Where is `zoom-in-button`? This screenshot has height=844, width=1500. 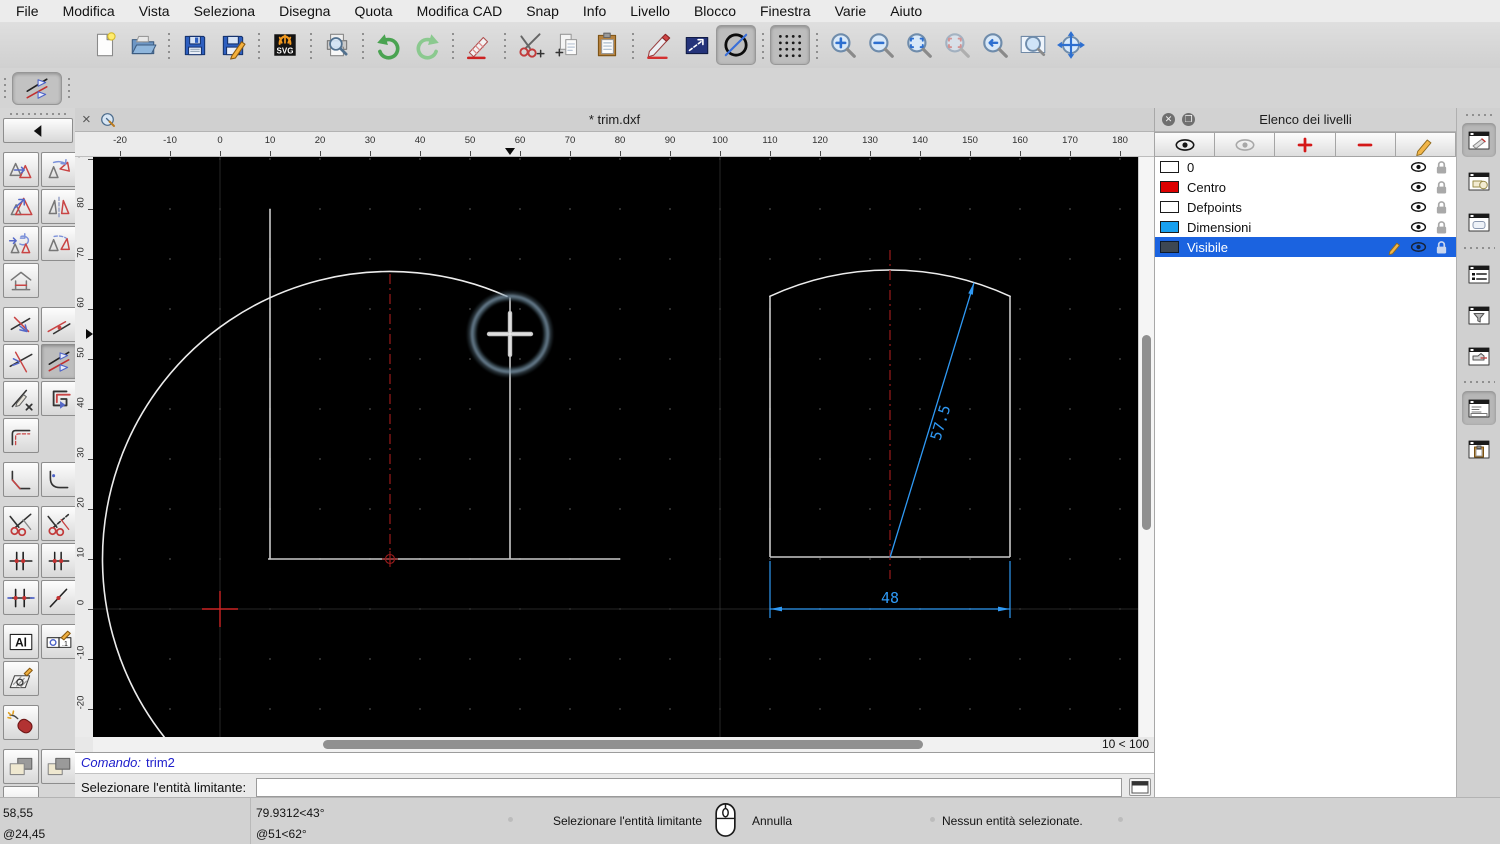
zoom-in-button is located at coordinates (843, 45).